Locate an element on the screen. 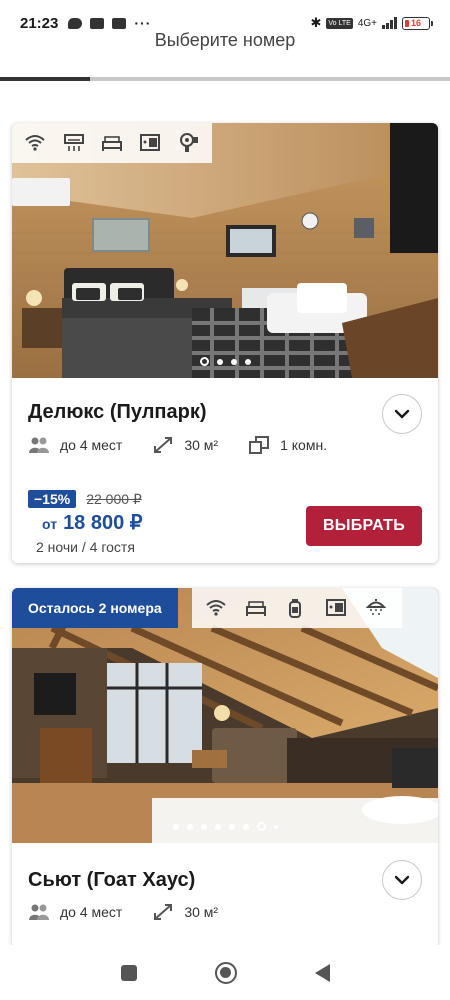 The height and width of the screenshot is (1000, 450). old-price: 22 000 ₽ is located at coordinates (114, 498).